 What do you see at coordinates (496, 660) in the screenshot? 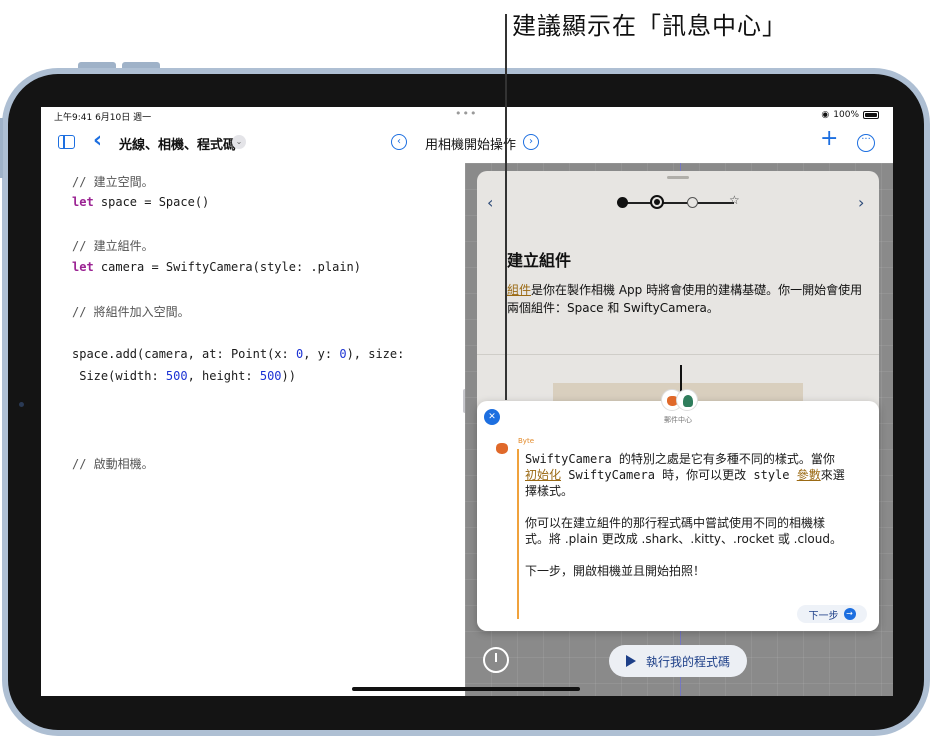
I see `speedometer-icon` at bounding box center [496, 660].